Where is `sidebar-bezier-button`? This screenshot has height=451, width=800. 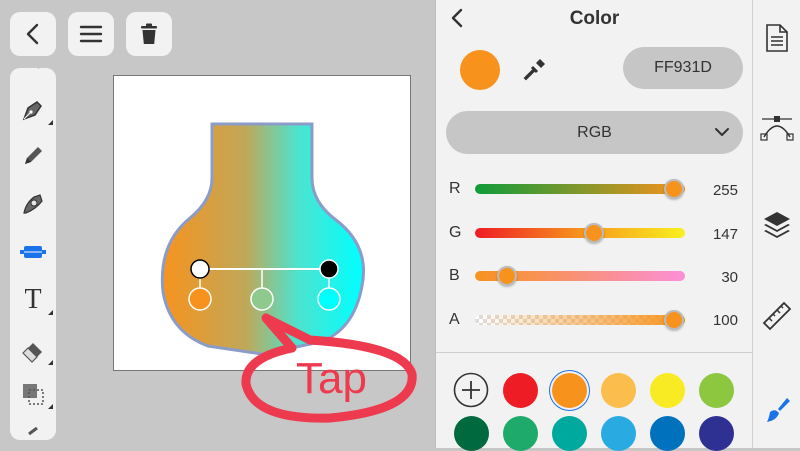 sidebar-bezier-button is located at coordinates (776, 128).